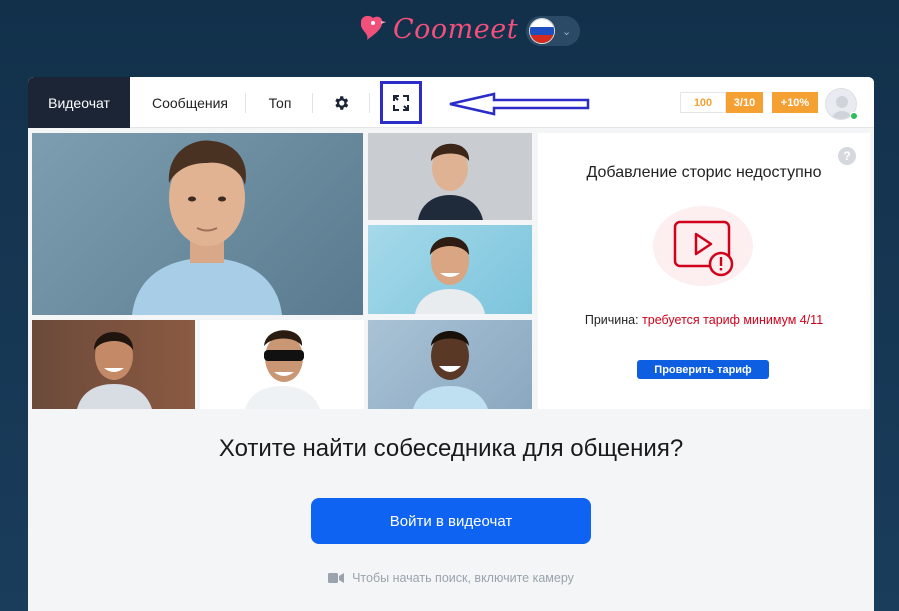 This screenshot has width=899, height=611. Describe the element at coordinates (450, 364) in the screenshot. I see `photo-bottom-right` at that location.